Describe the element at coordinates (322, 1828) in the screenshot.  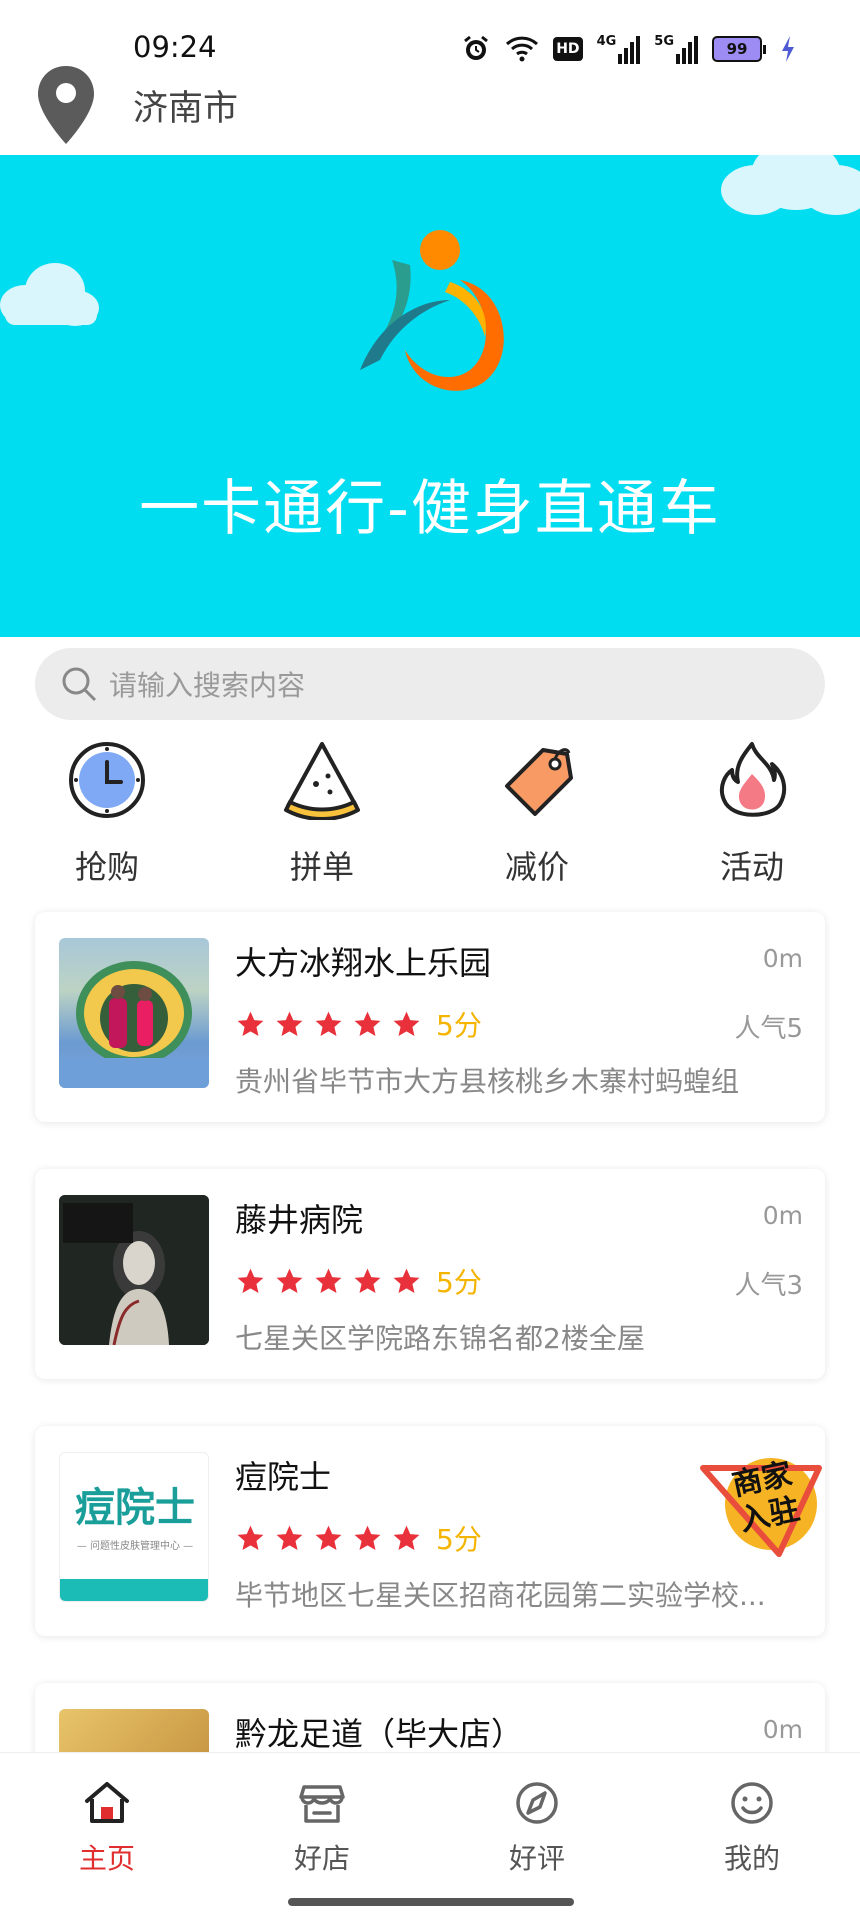
I see `tab-stores: 好店` at that location.